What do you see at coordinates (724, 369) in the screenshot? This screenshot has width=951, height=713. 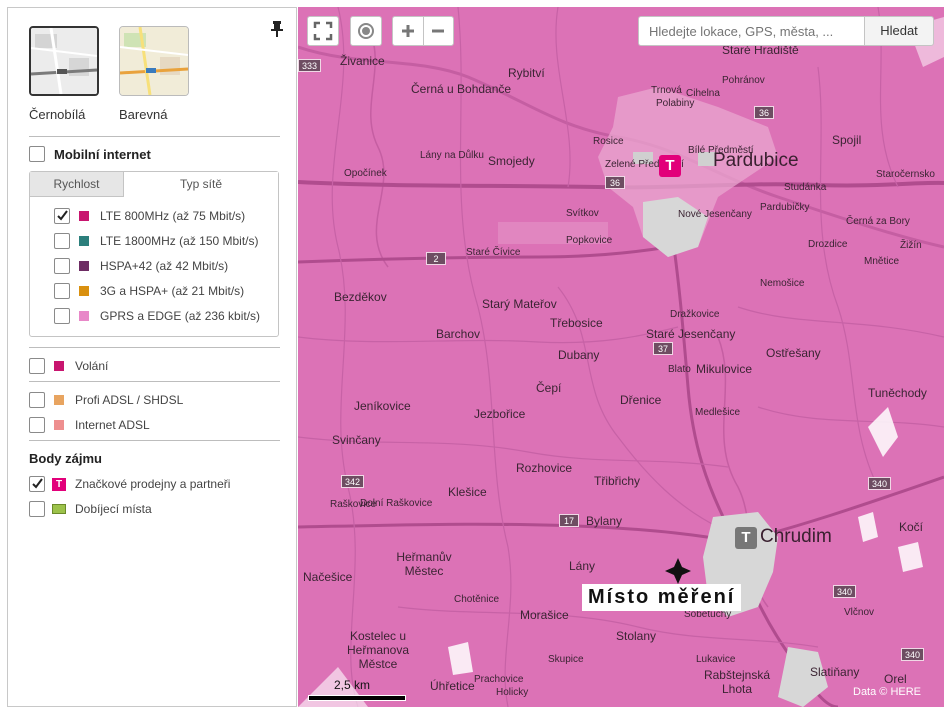 I see `place-label: Mikulovice` at bounding box center [724, 369].